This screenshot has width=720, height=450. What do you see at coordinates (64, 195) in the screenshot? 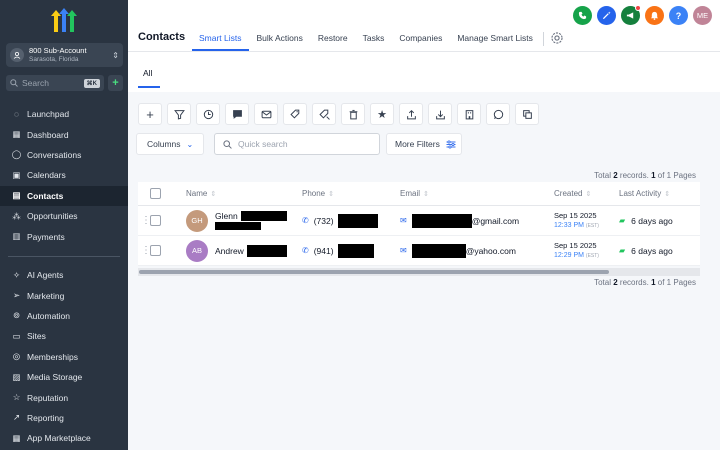
I see `sidebar-item-contacts: ▤ Contacts` at bounding box center [64, 195].